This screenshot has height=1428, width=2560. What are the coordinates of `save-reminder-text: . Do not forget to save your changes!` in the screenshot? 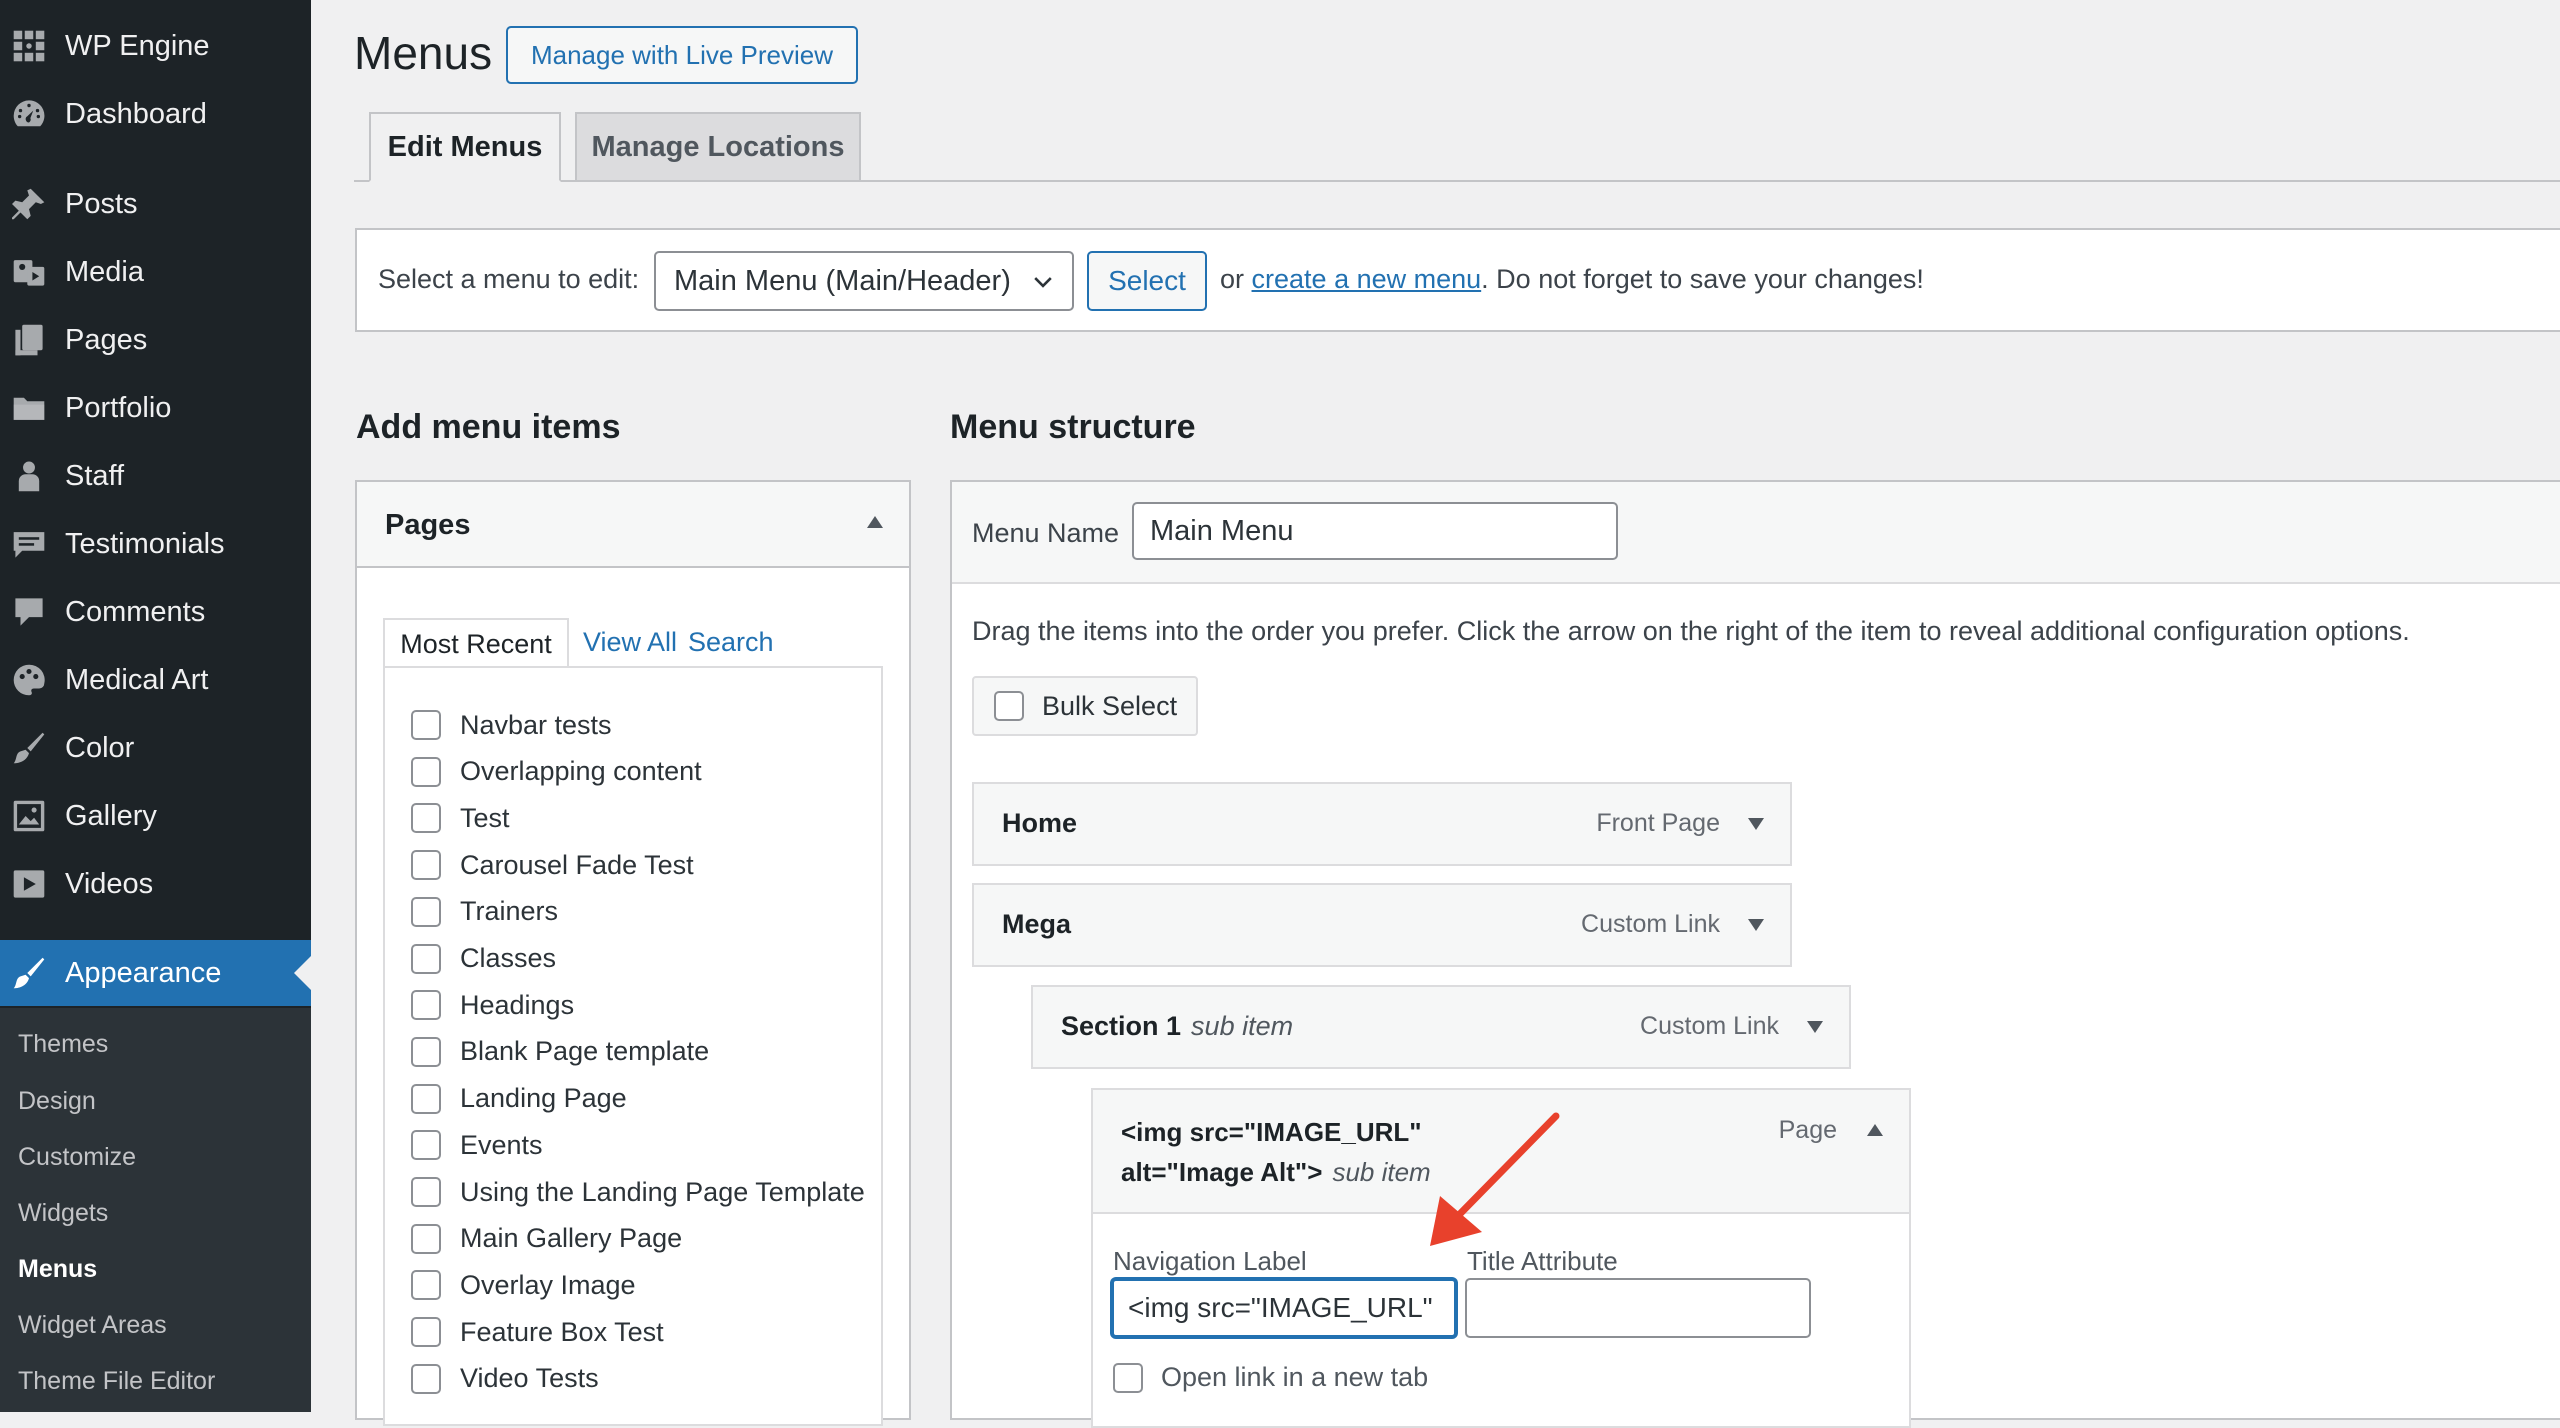 It's located at (1702, 279).